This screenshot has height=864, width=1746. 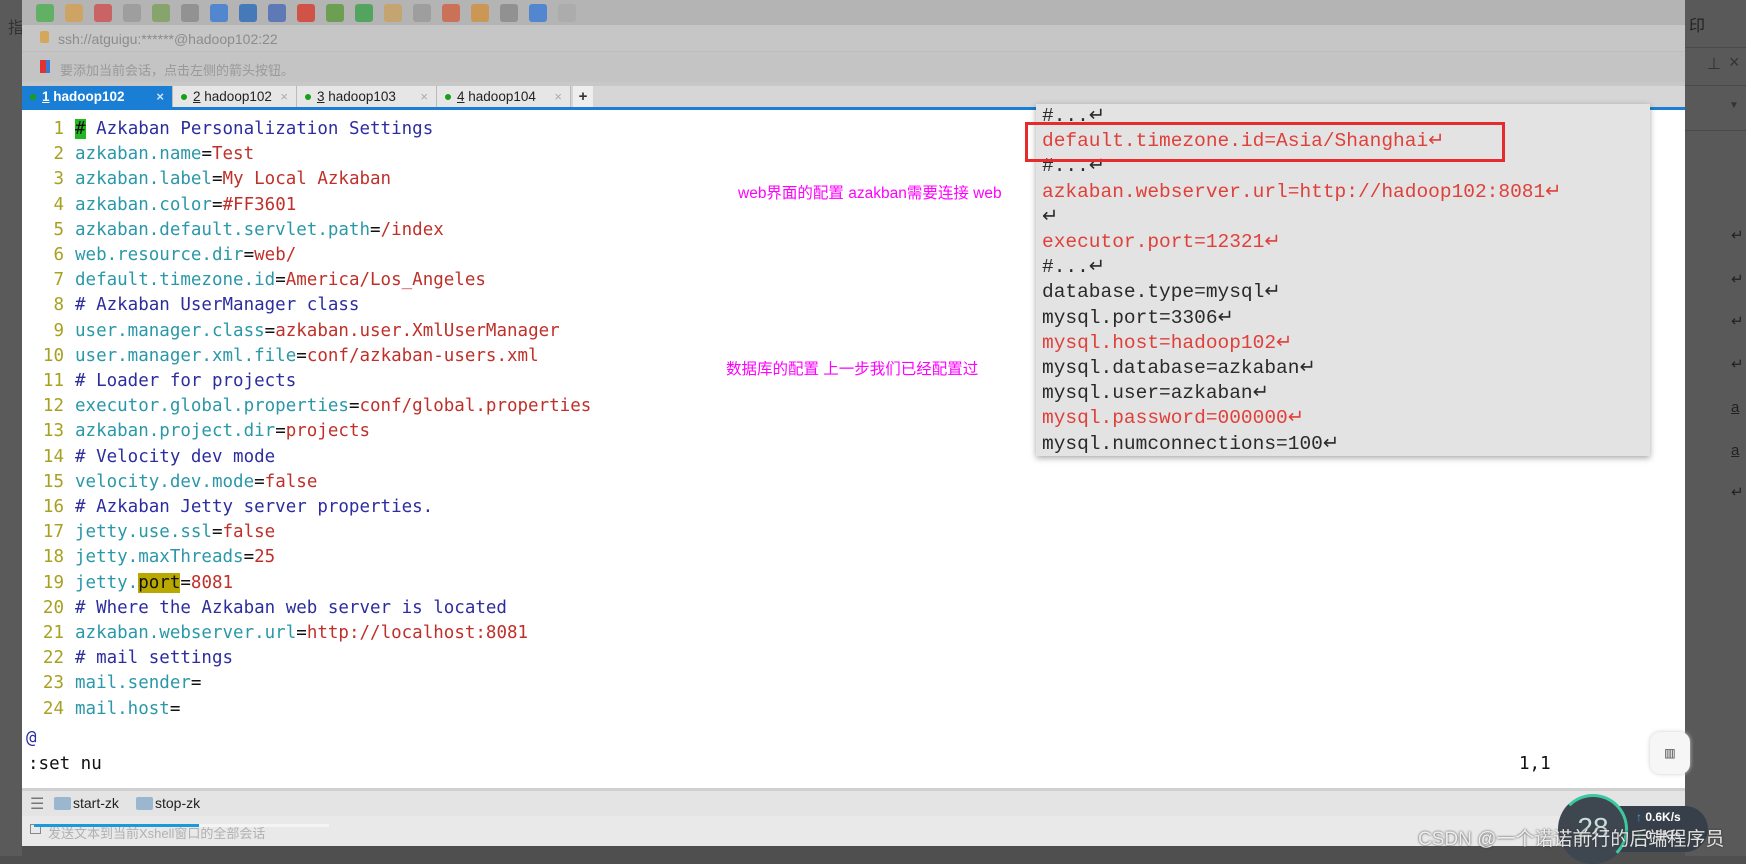 I want to click on line-number: 9, so click(x=58, y=330).